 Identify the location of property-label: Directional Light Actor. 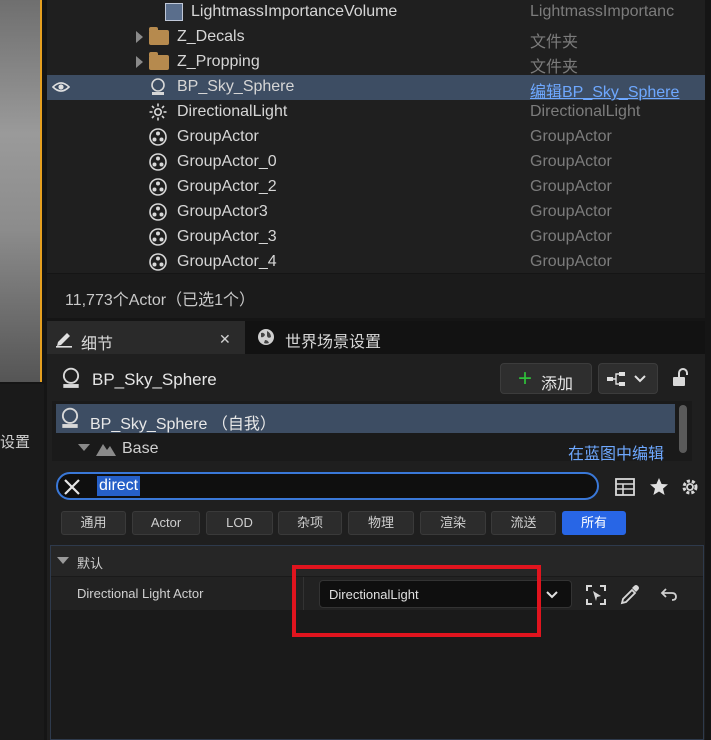
(140, 593).